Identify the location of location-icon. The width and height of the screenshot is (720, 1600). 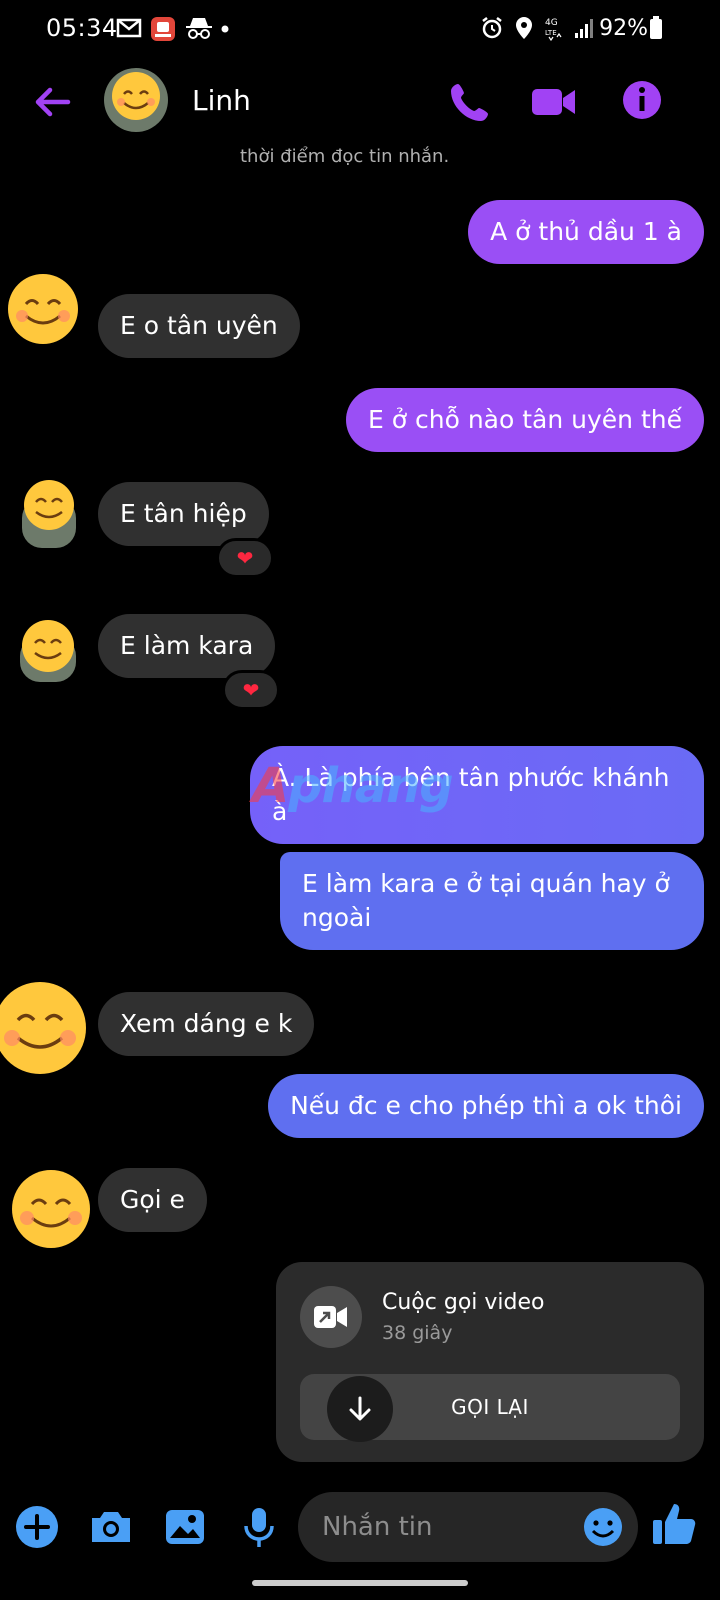
(524, 30).